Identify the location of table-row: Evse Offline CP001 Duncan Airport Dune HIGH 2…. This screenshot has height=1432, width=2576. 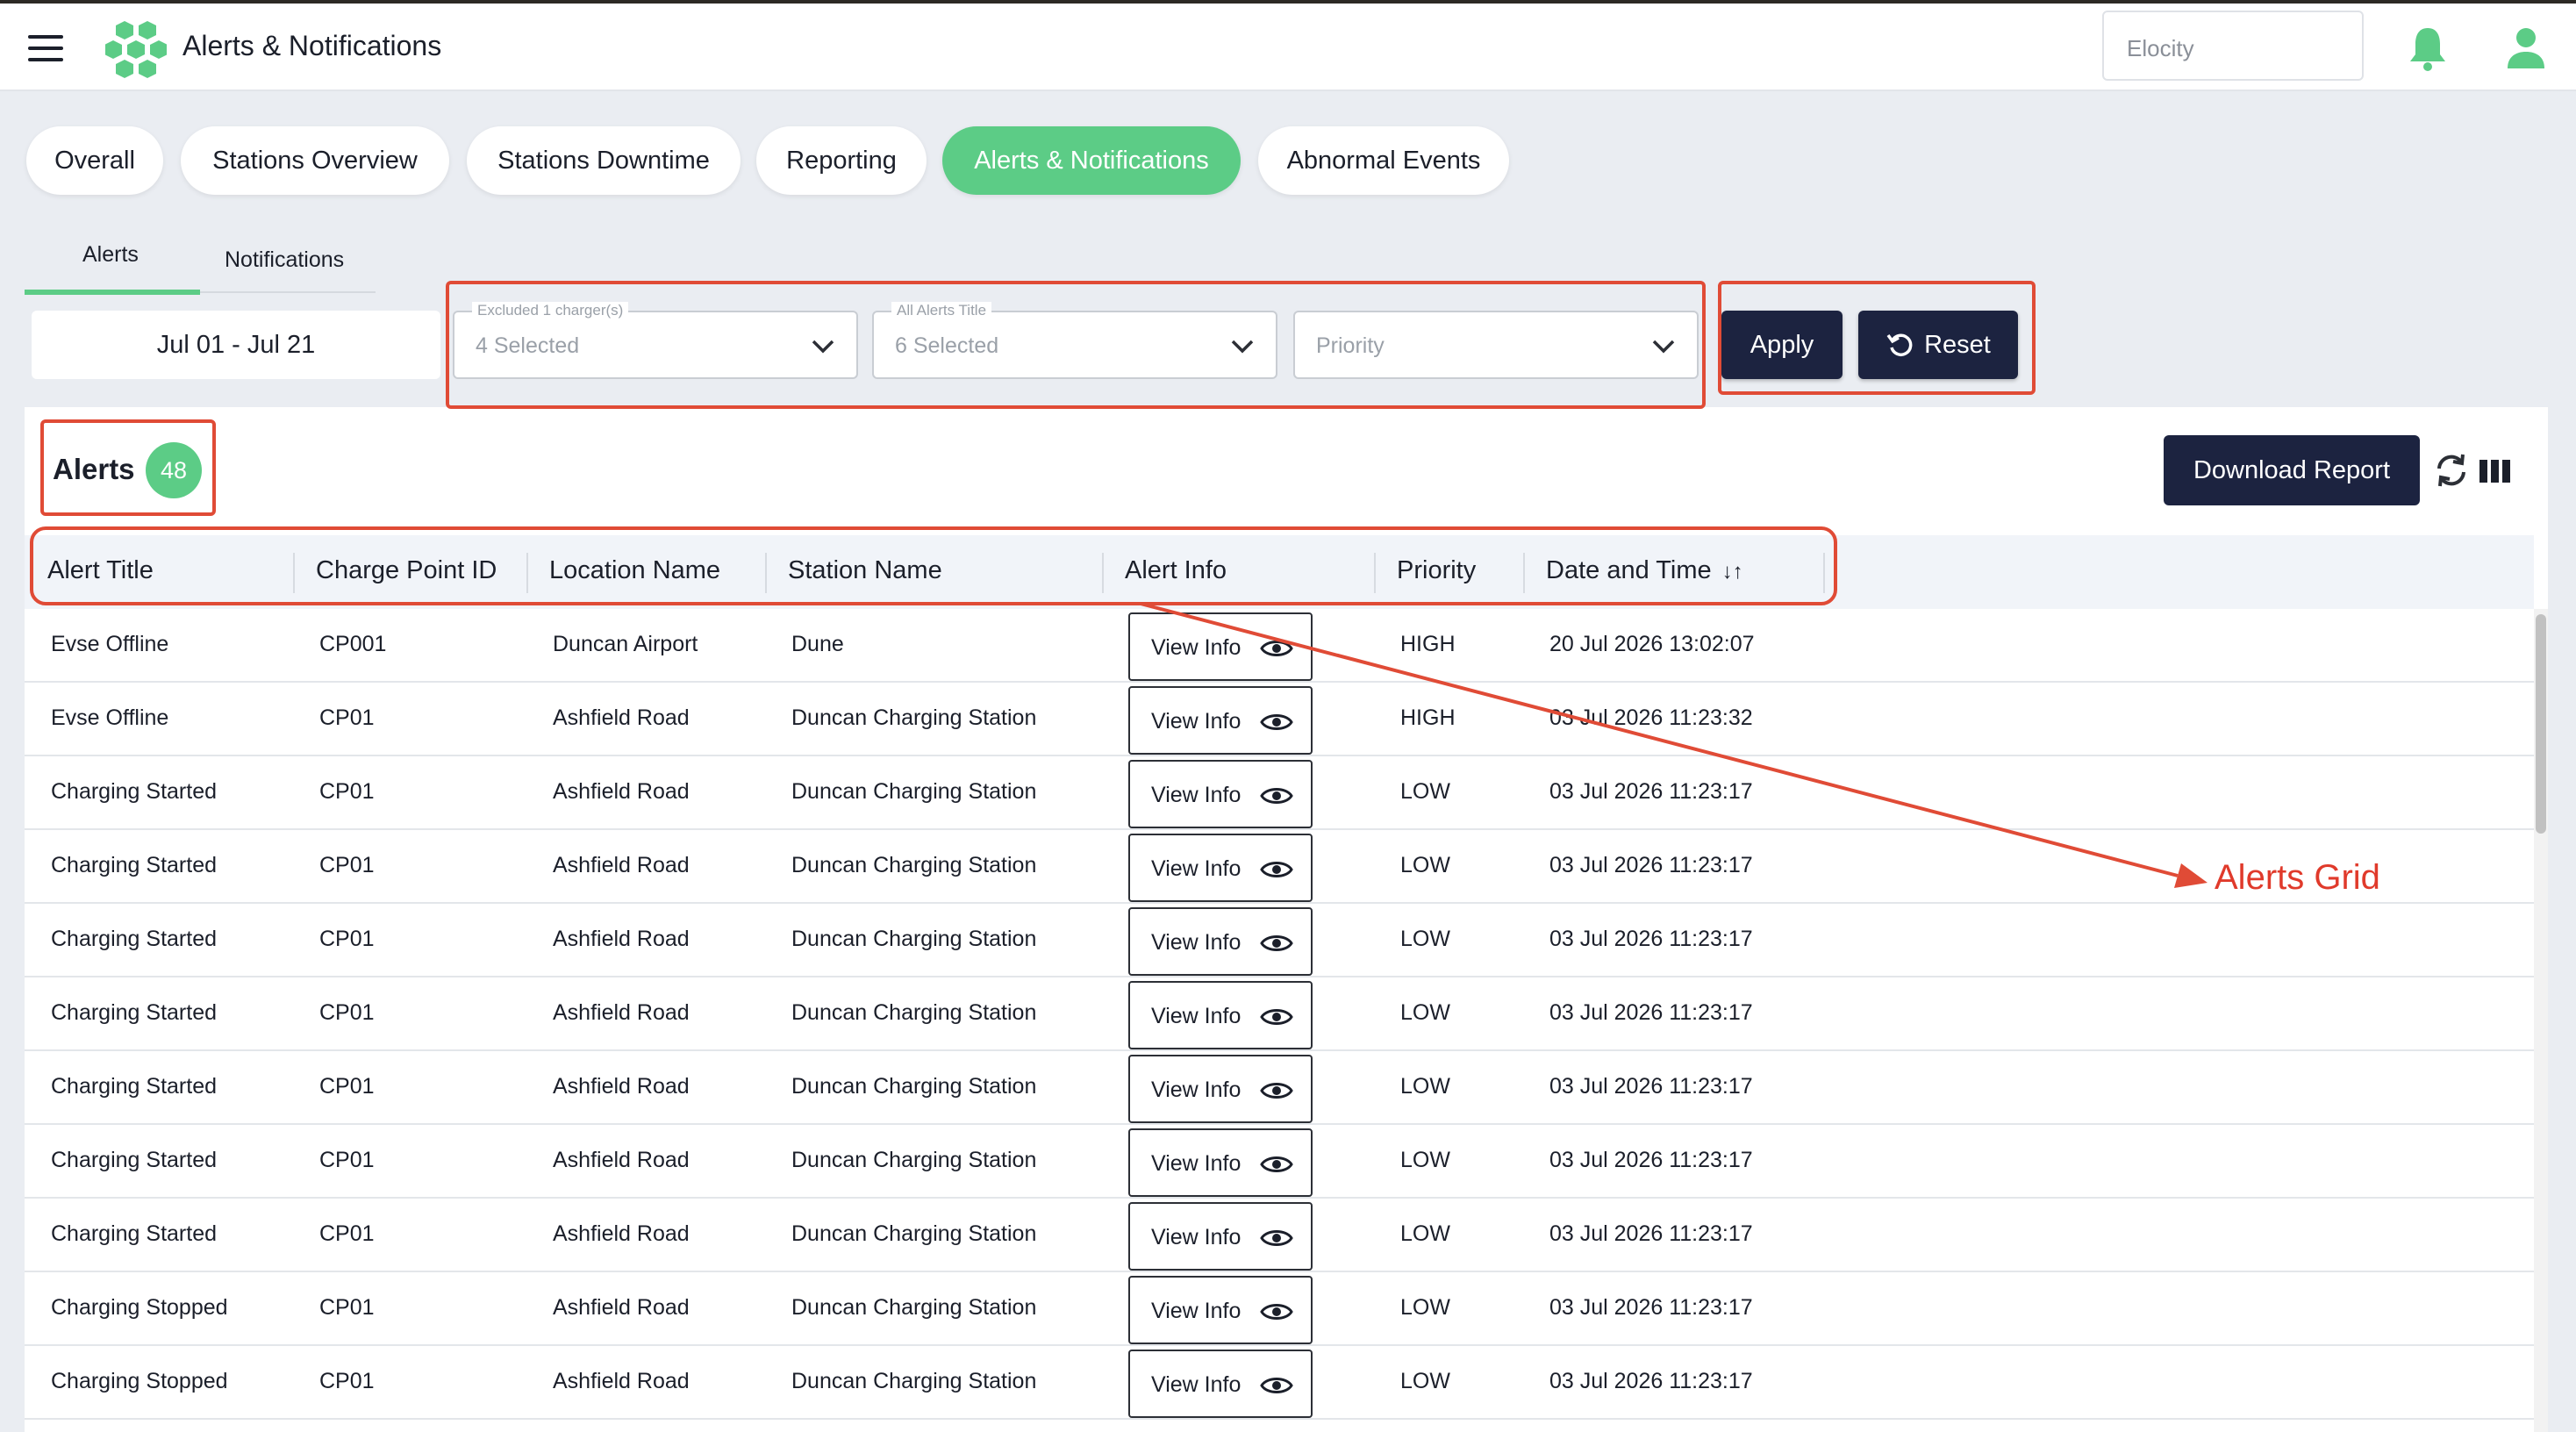
(1279, 646).